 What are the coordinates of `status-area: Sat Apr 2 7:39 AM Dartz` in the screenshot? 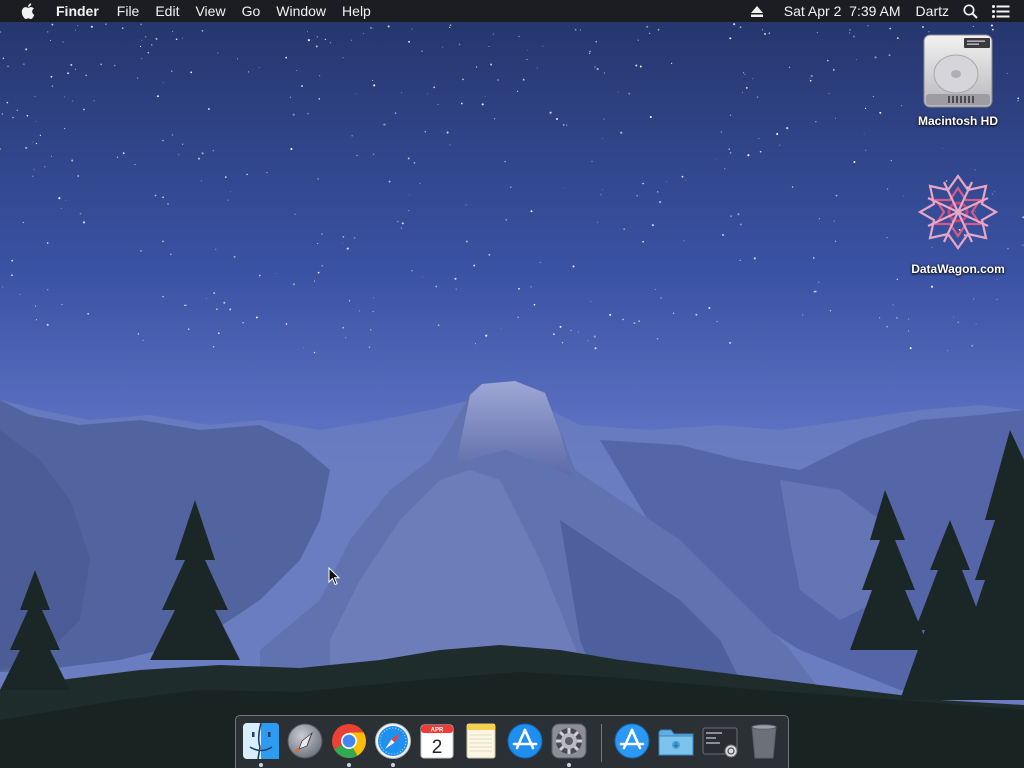 It's located at (884, 11).